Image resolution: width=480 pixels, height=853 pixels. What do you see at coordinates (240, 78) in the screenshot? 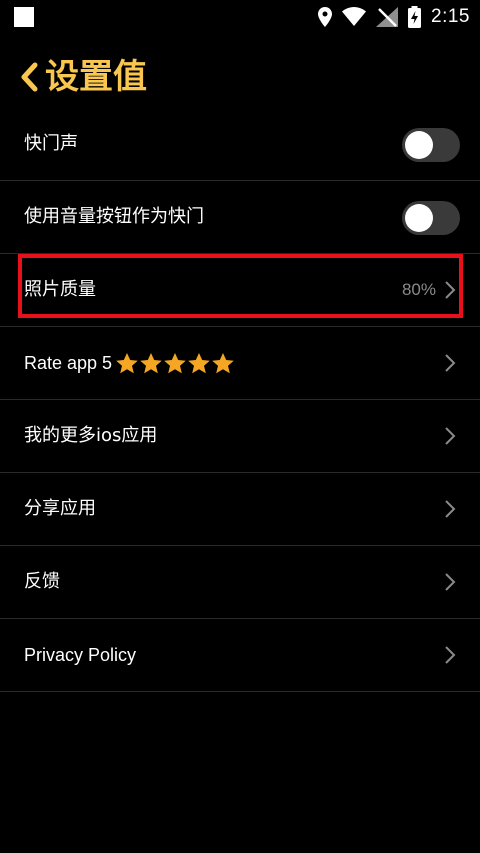
I see `header: 设置值` at bounding box center [240, 78].